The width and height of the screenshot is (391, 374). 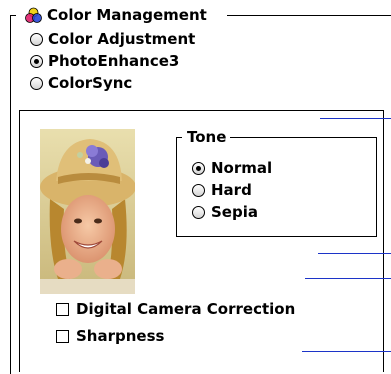 I want to click on tone-frame-top-right, so click(x=303, y=137).